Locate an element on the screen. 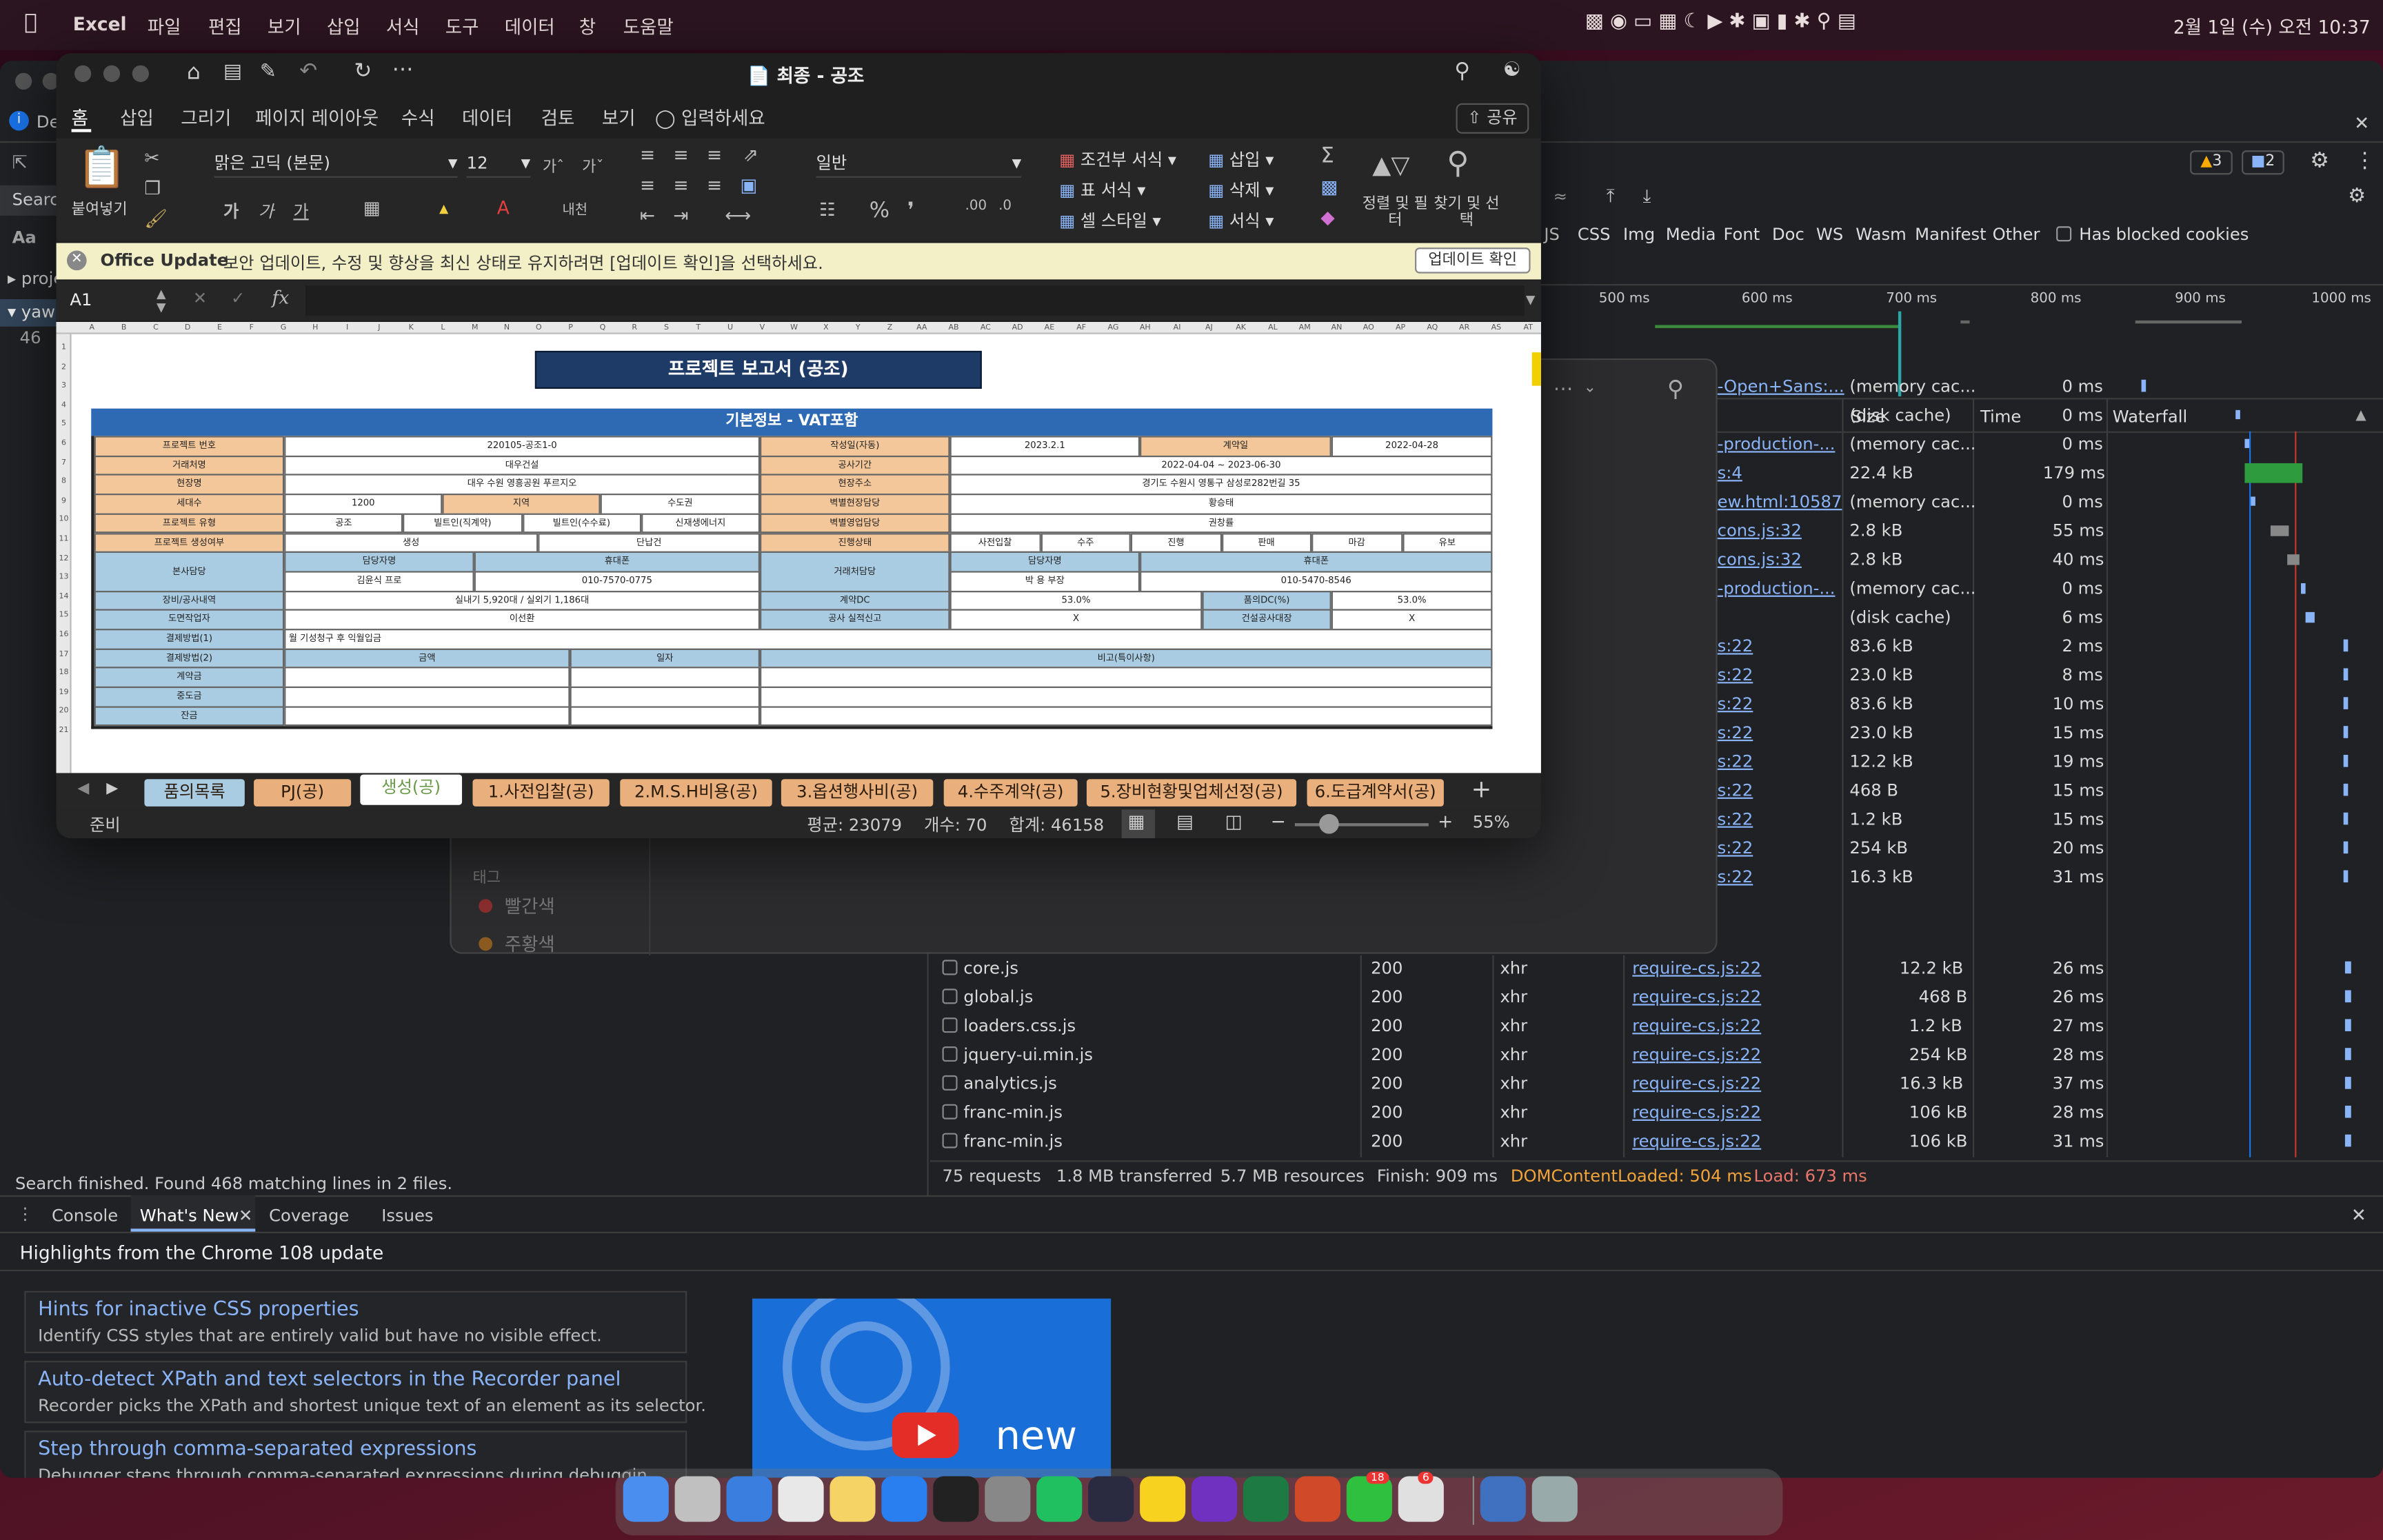 This screenshot has height=1540, width=2383. column-header: AC is located at coordinates (985, 328).